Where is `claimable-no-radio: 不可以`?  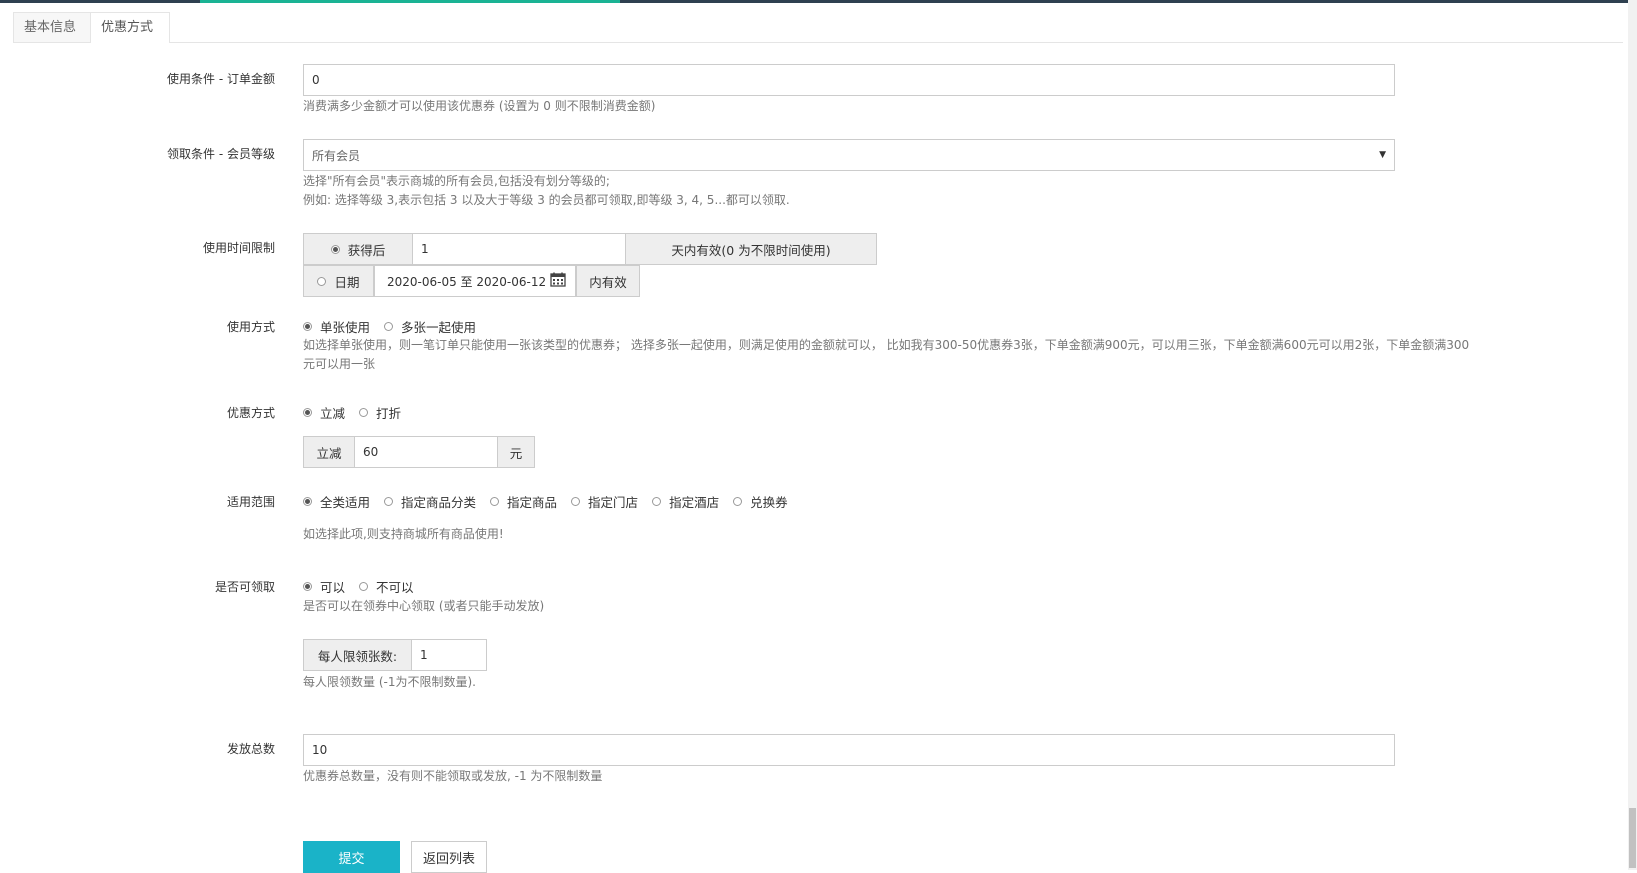
claimable-no-radio: 不可以 is located at coordinates (386, 586).